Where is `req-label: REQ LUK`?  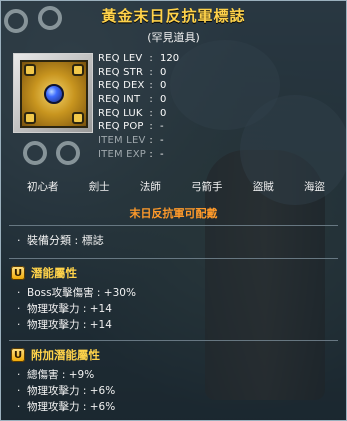 req-label: REQ LUK is located at coordinates (120, 113).